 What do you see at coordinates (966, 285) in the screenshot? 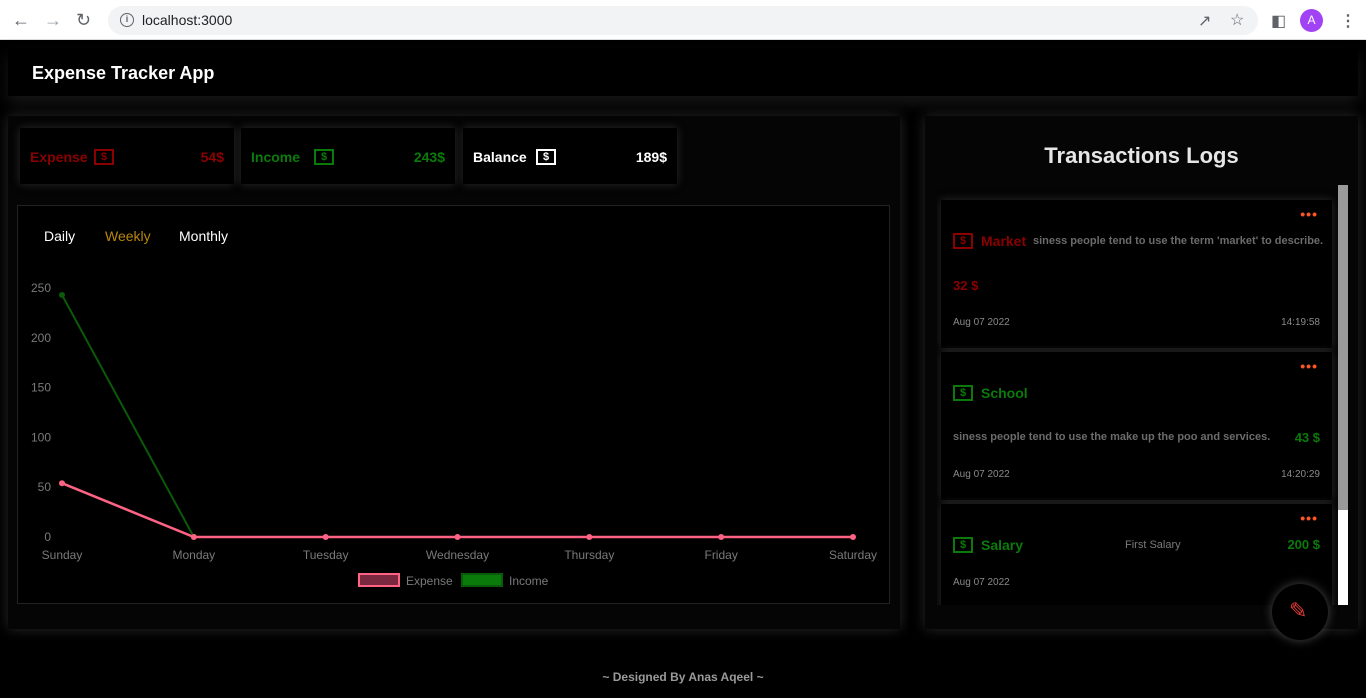
I see `transaction-amount: 32 $` at bounding box center [966, 285].